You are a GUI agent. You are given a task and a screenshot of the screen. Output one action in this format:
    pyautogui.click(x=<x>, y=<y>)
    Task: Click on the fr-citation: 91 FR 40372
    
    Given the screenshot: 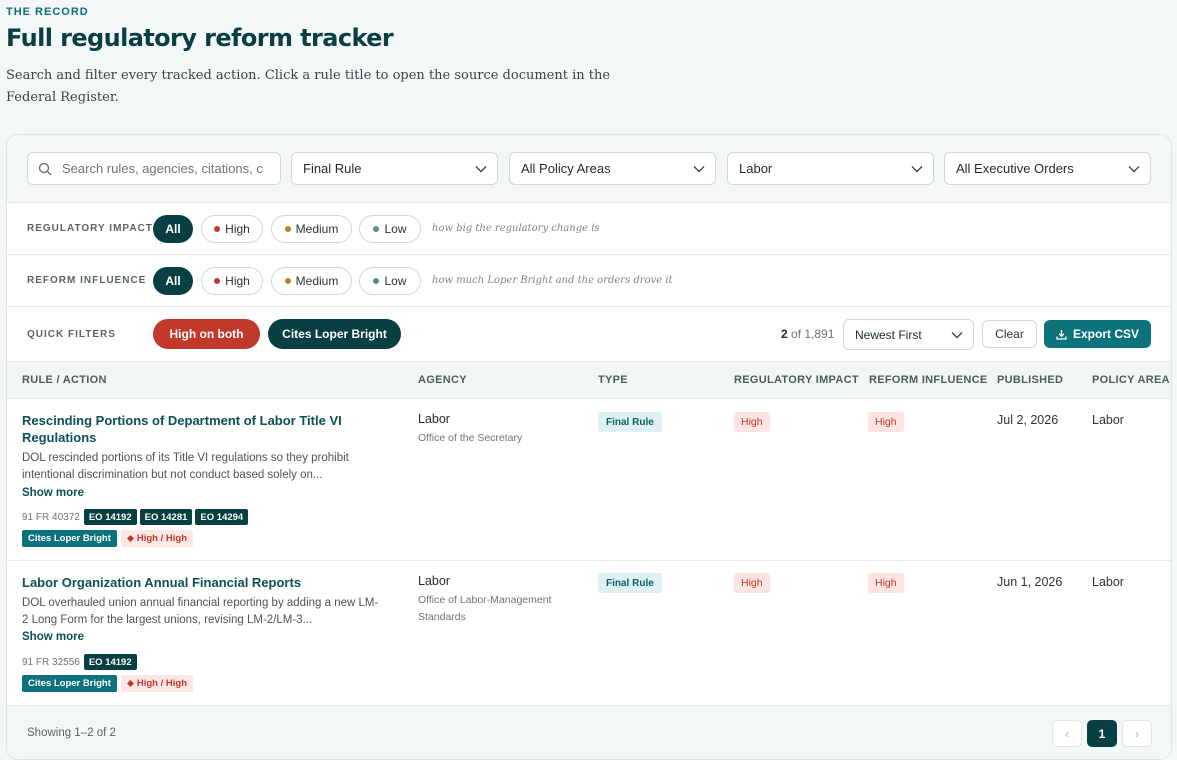 What is the action you would take?
    pyautogui.click(x=51, y=517)
    